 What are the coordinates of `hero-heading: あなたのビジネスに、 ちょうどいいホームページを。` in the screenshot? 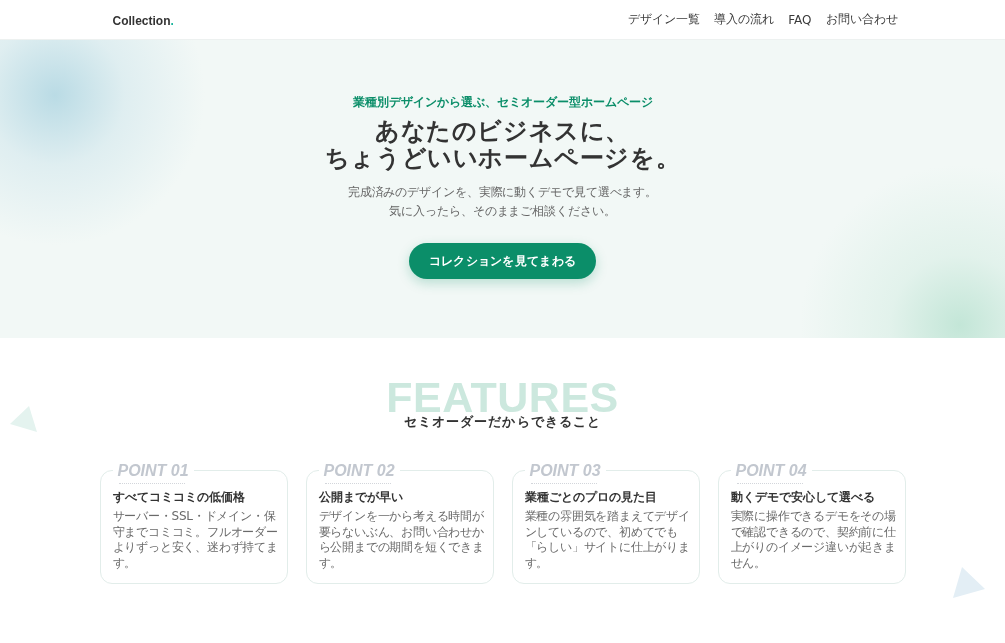 It's located at (502, 145).